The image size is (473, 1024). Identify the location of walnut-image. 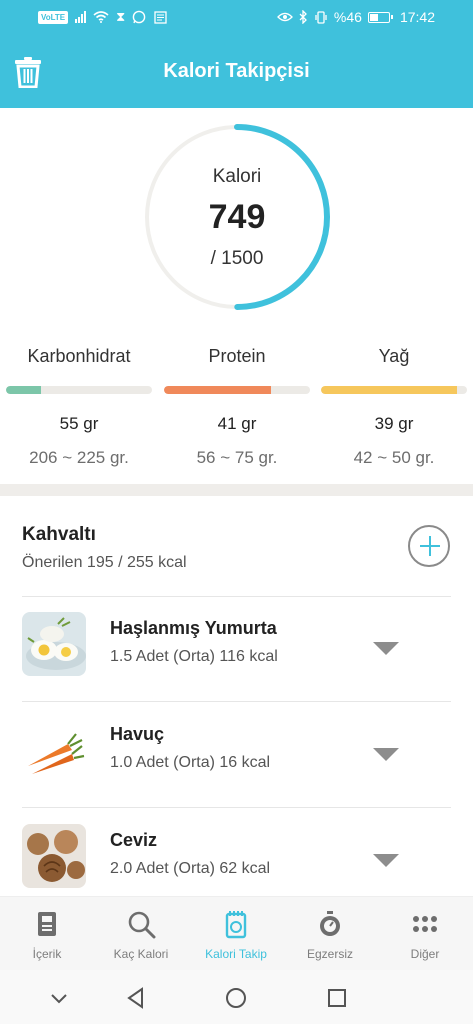
(54, 856).